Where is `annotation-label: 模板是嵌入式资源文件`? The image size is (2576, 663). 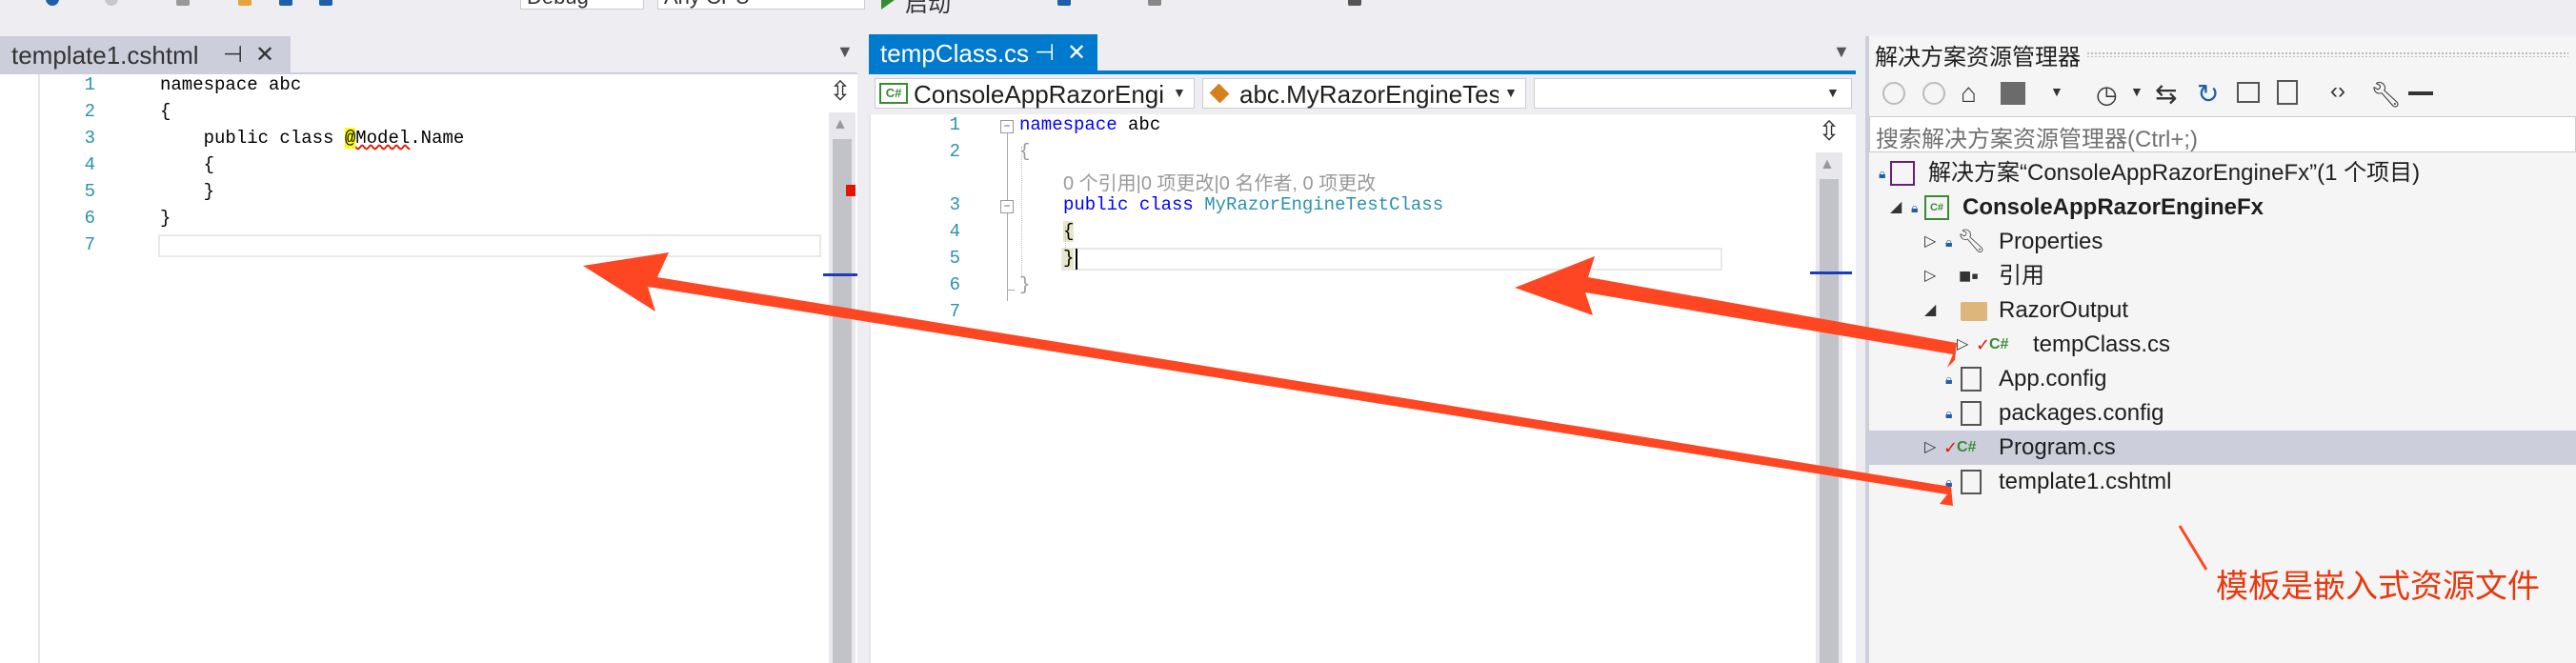 annotation-label: 模板是嵌入式资源文件 is located at coordinates (2378, 587).